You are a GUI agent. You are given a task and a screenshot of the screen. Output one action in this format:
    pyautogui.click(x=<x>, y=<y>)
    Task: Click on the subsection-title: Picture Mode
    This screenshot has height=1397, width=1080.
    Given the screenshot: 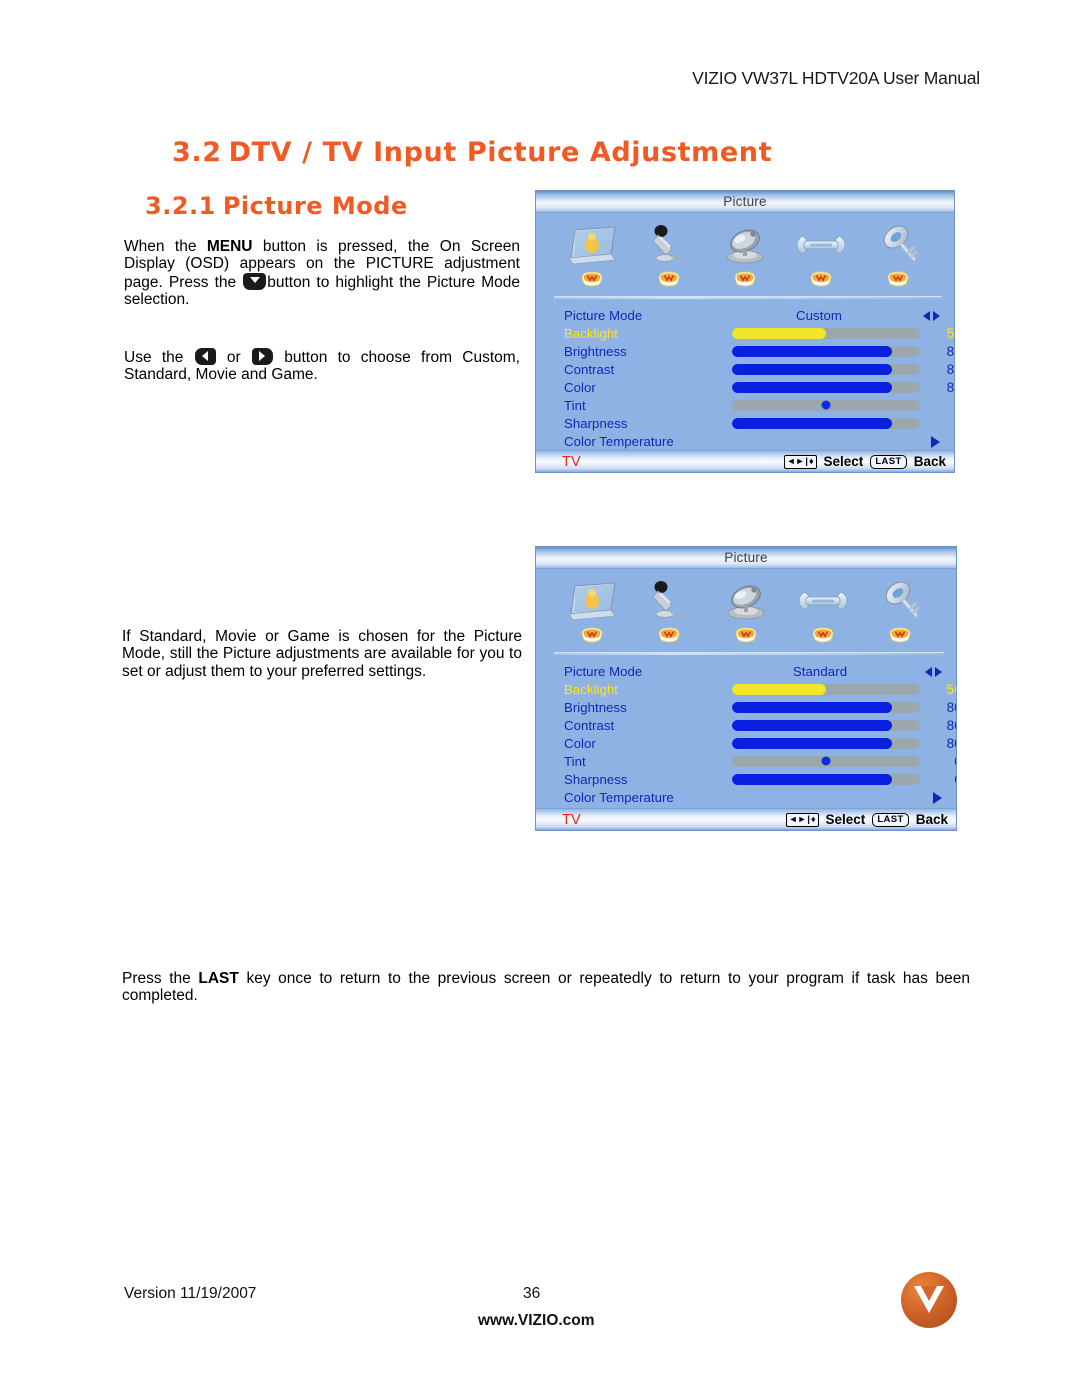 What is the action you would take?
    pyautogui.click(x=315, y=206)
    